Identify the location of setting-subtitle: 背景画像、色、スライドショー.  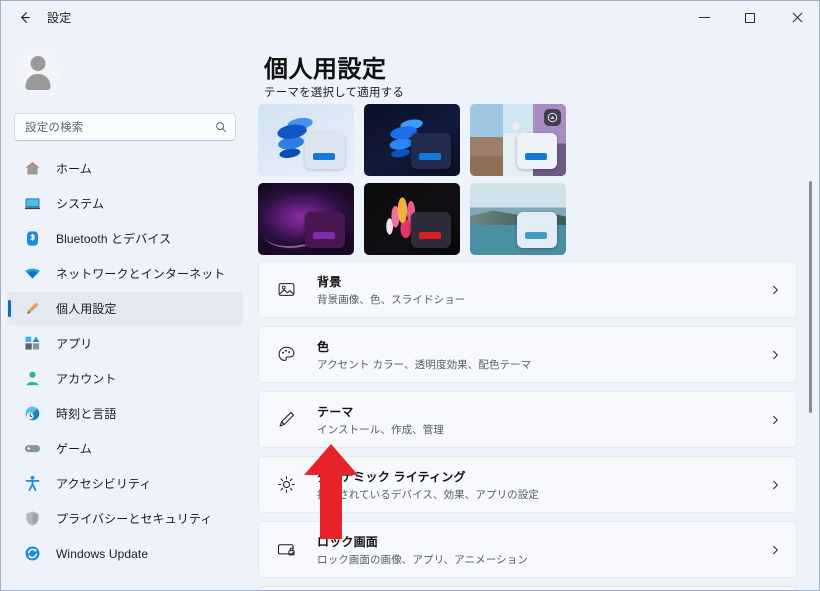
(391, 299).